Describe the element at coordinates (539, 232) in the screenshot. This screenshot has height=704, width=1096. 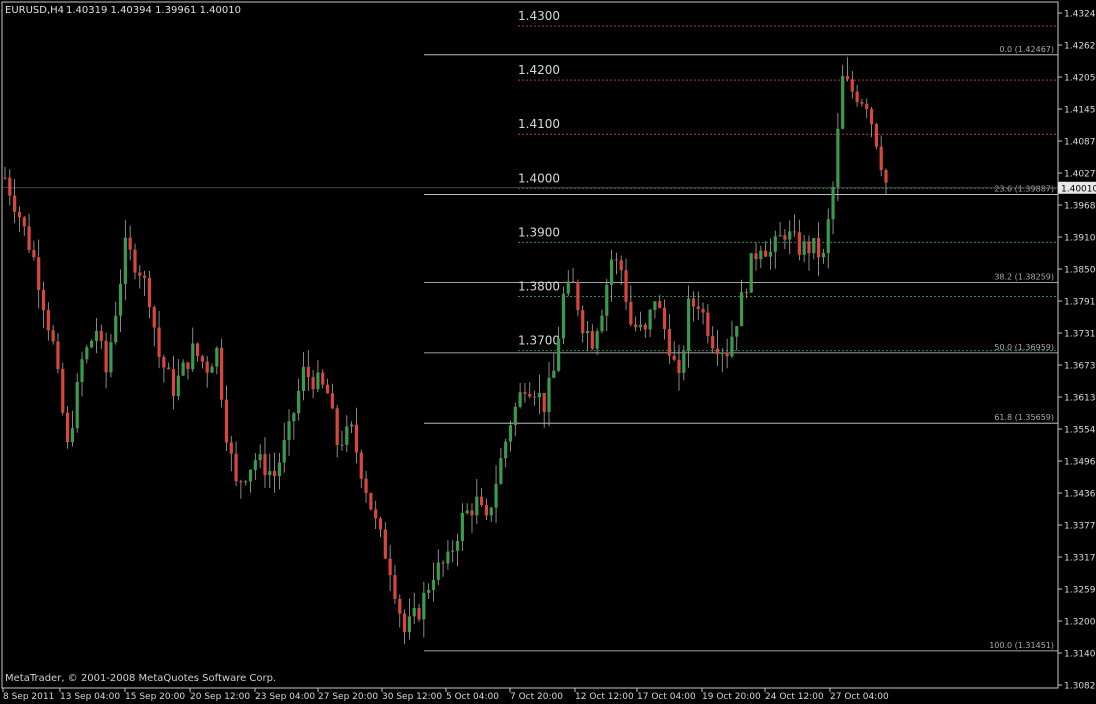
I see `round-level-label: 1.3900` at that location.